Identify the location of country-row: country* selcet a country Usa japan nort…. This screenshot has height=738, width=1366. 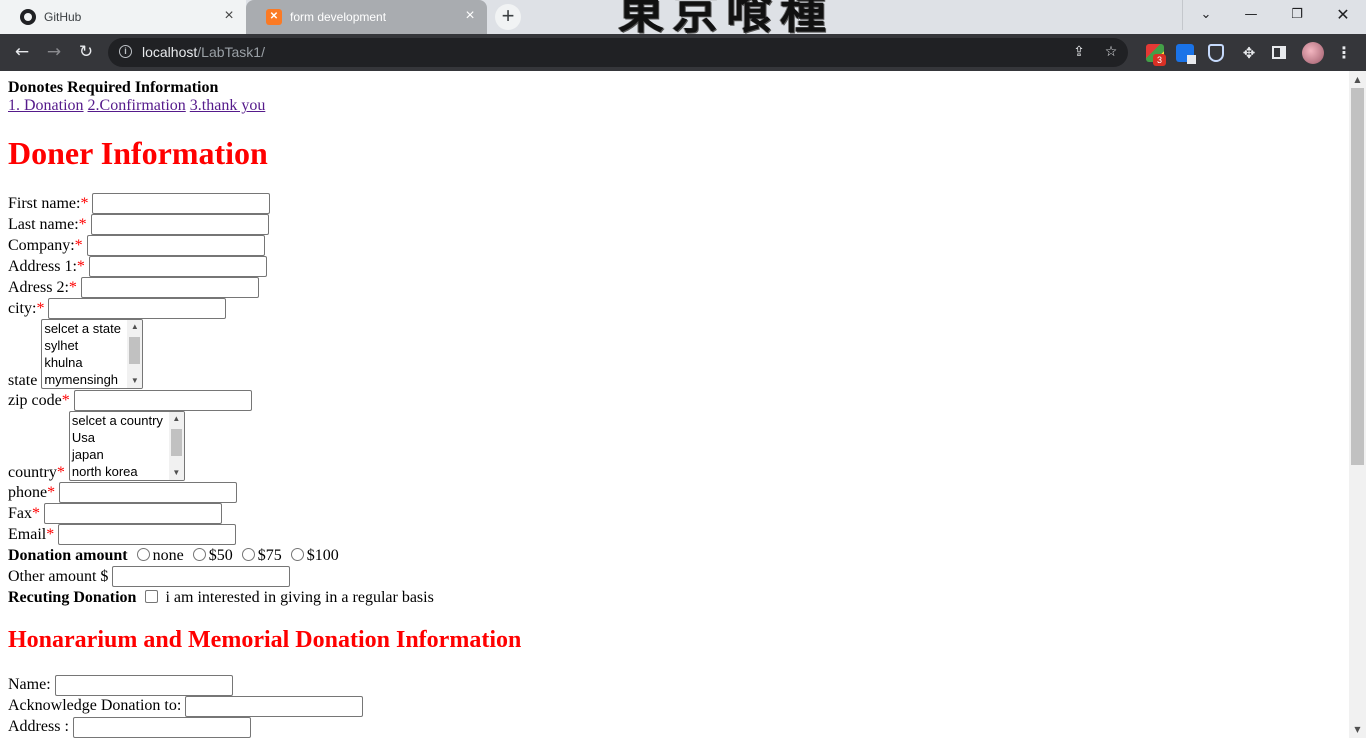
(674, 446).